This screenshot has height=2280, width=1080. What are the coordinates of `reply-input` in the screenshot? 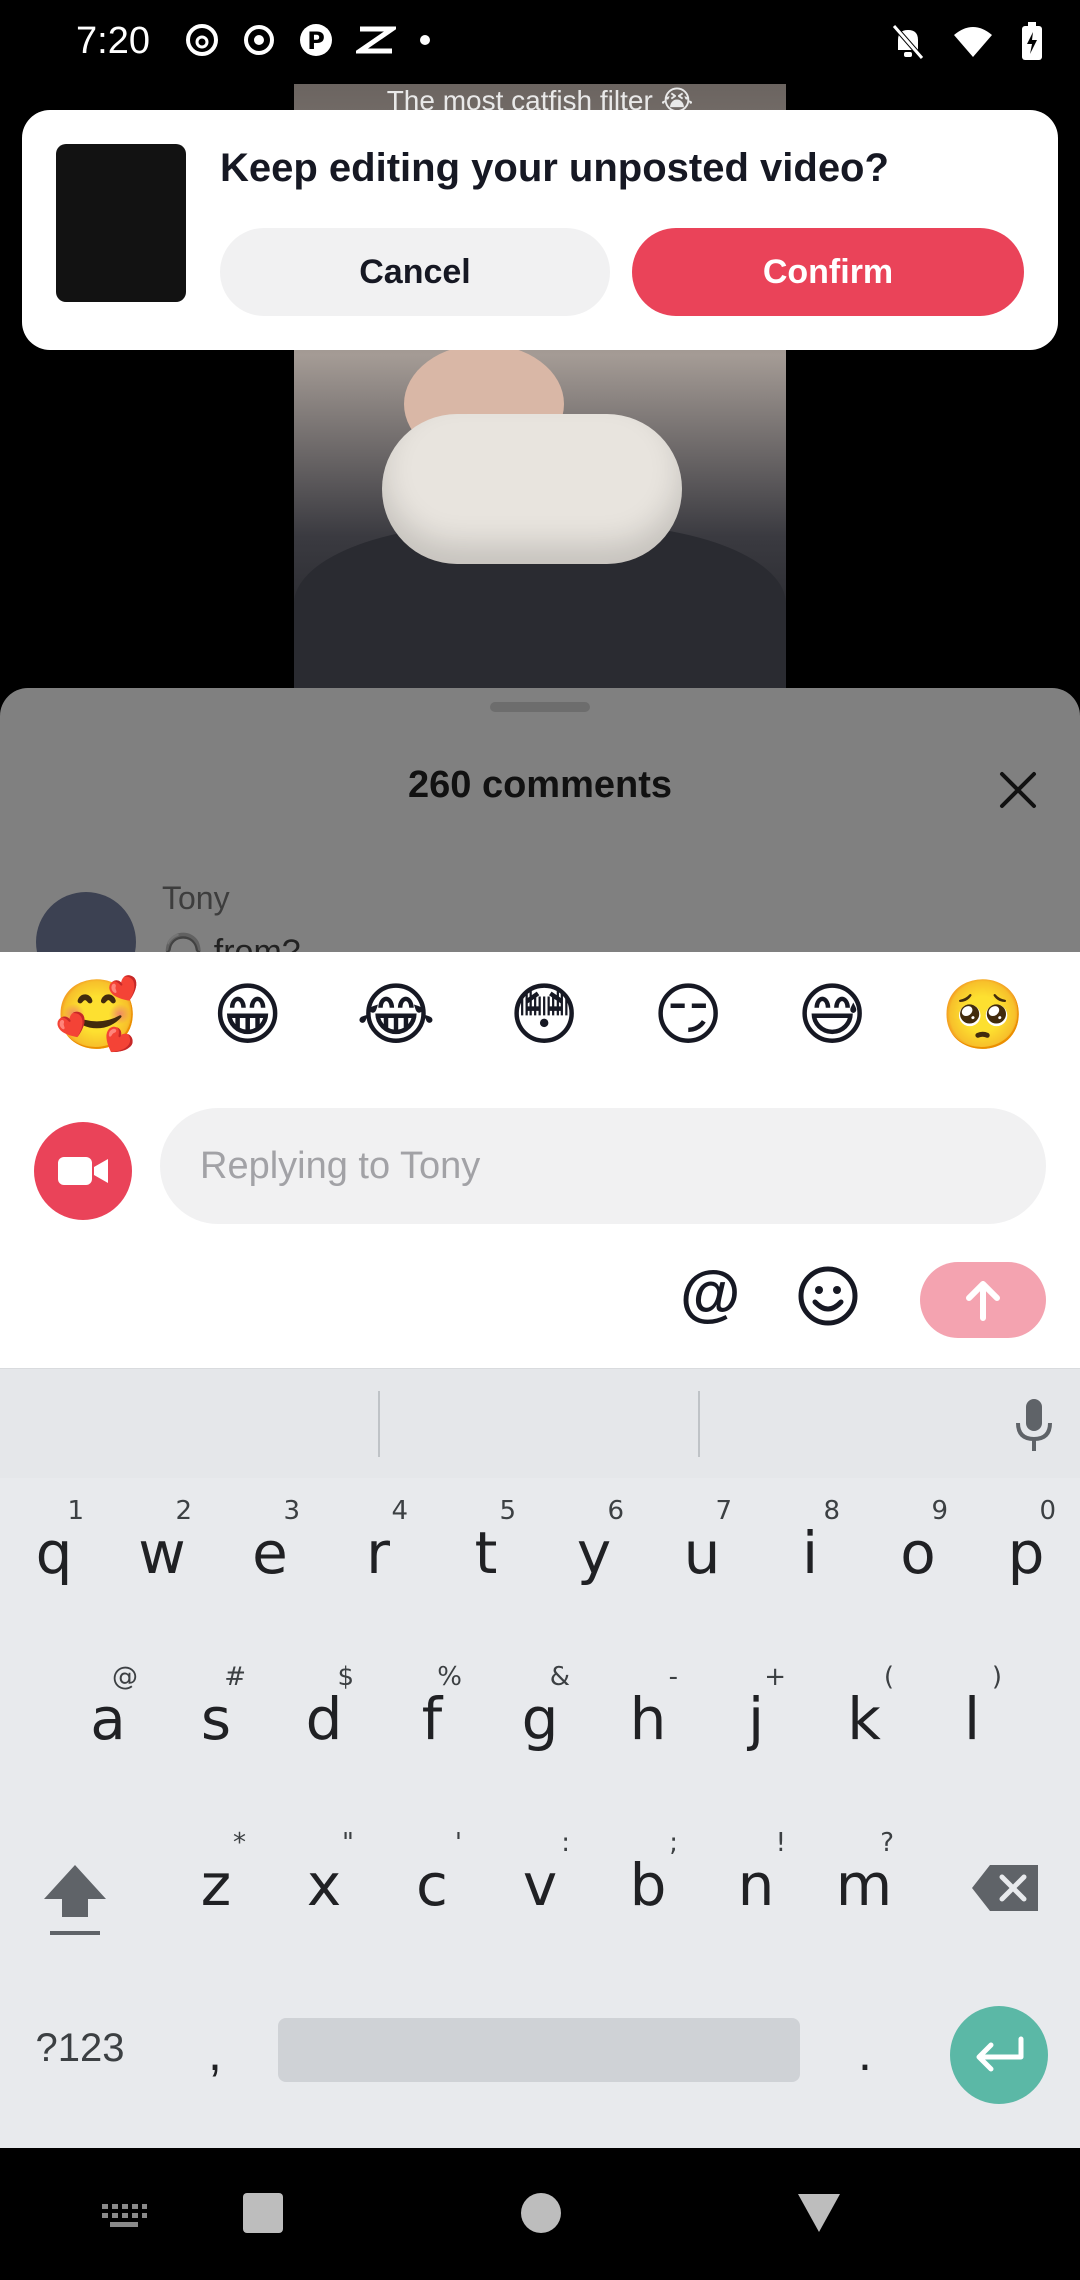 It's located at (603, 1166).